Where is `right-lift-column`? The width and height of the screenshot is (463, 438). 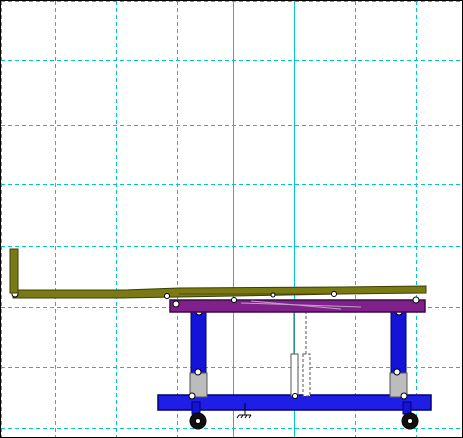 right-lift-column is located at coordinates (398, 354).